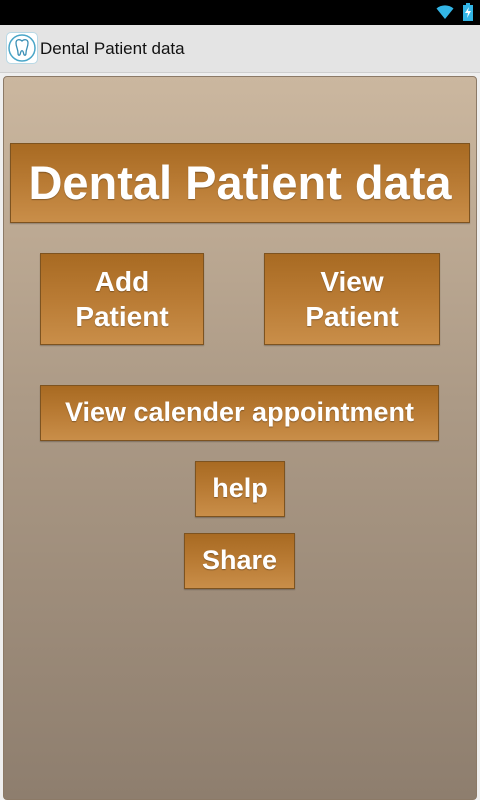 The image size is (480, 800). I want to click on battery-charging-icon, so click(468, 12).